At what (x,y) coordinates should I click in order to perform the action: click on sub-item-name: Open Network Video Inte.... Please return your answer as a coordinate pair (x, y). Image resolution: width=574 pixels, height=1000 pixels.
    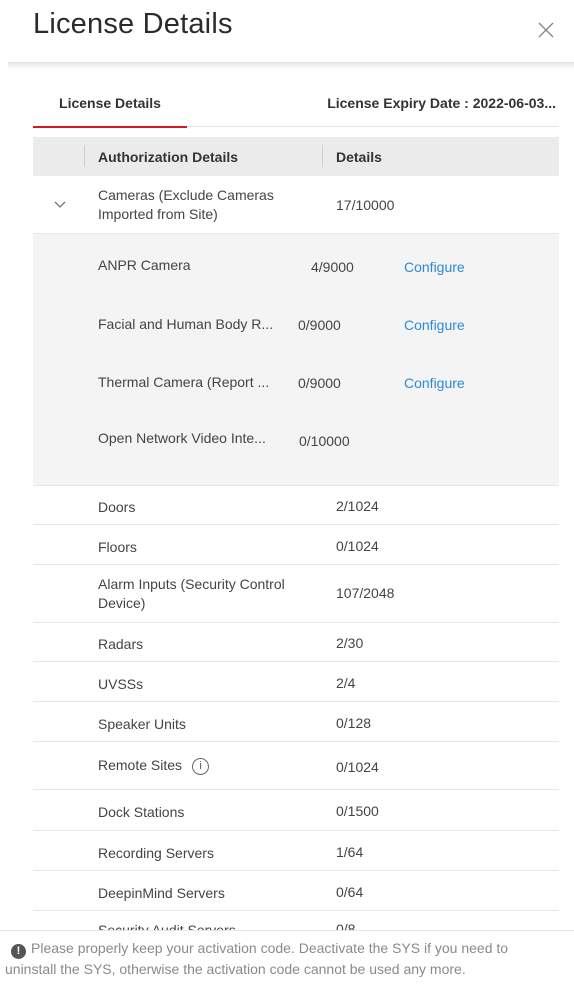
    Looking at the image, I should click on (182, 438).